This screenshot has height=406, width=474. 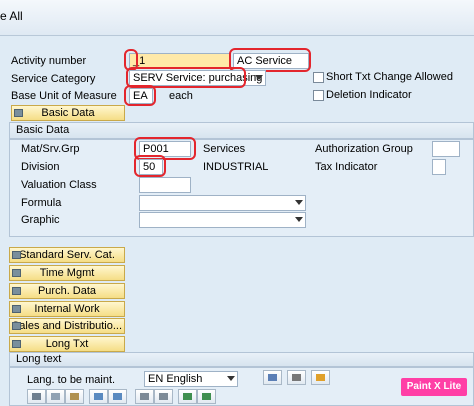 I want to click on redo-button, so click(x=117, y=396).